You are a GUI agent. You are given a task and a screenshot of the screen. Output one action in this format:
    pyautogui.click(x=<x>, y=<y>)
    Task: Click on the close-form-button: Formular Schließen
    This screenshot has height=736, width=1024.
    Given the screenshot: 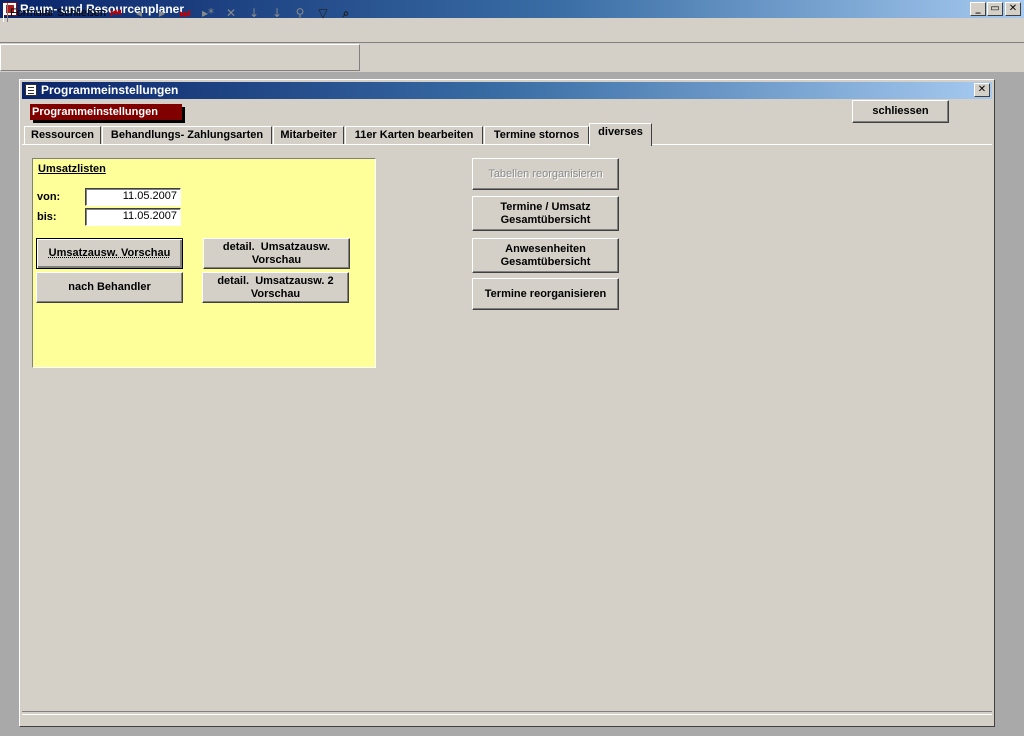 What is the action you would take?
    pyautogui.click(x=58, y=13)
    